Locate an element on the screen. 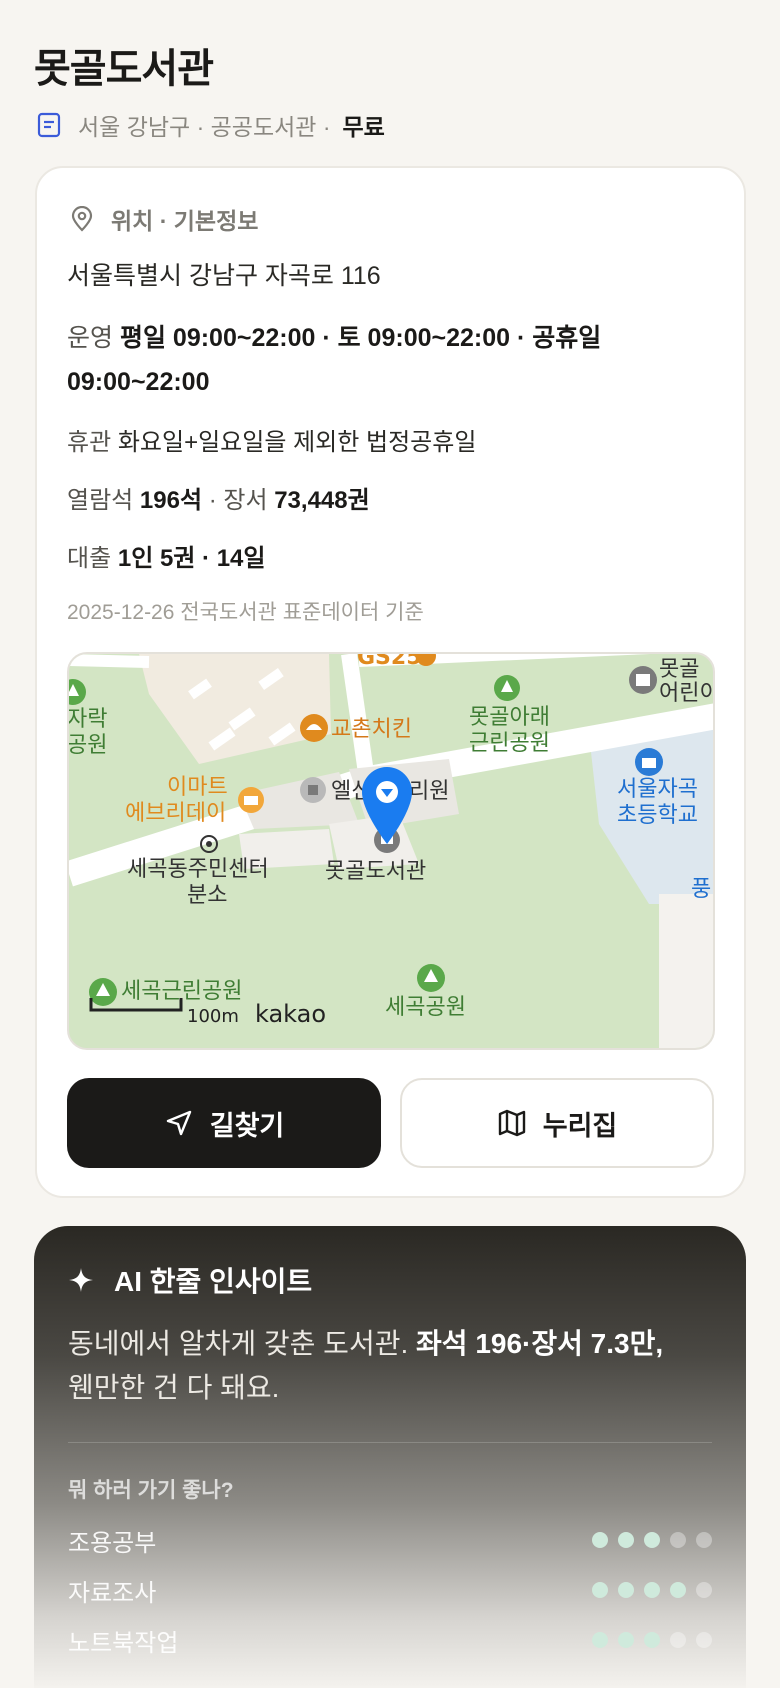 This screenshot has width=780, height=1688. books-label: · 장서 is located at coordinates (238, 500).